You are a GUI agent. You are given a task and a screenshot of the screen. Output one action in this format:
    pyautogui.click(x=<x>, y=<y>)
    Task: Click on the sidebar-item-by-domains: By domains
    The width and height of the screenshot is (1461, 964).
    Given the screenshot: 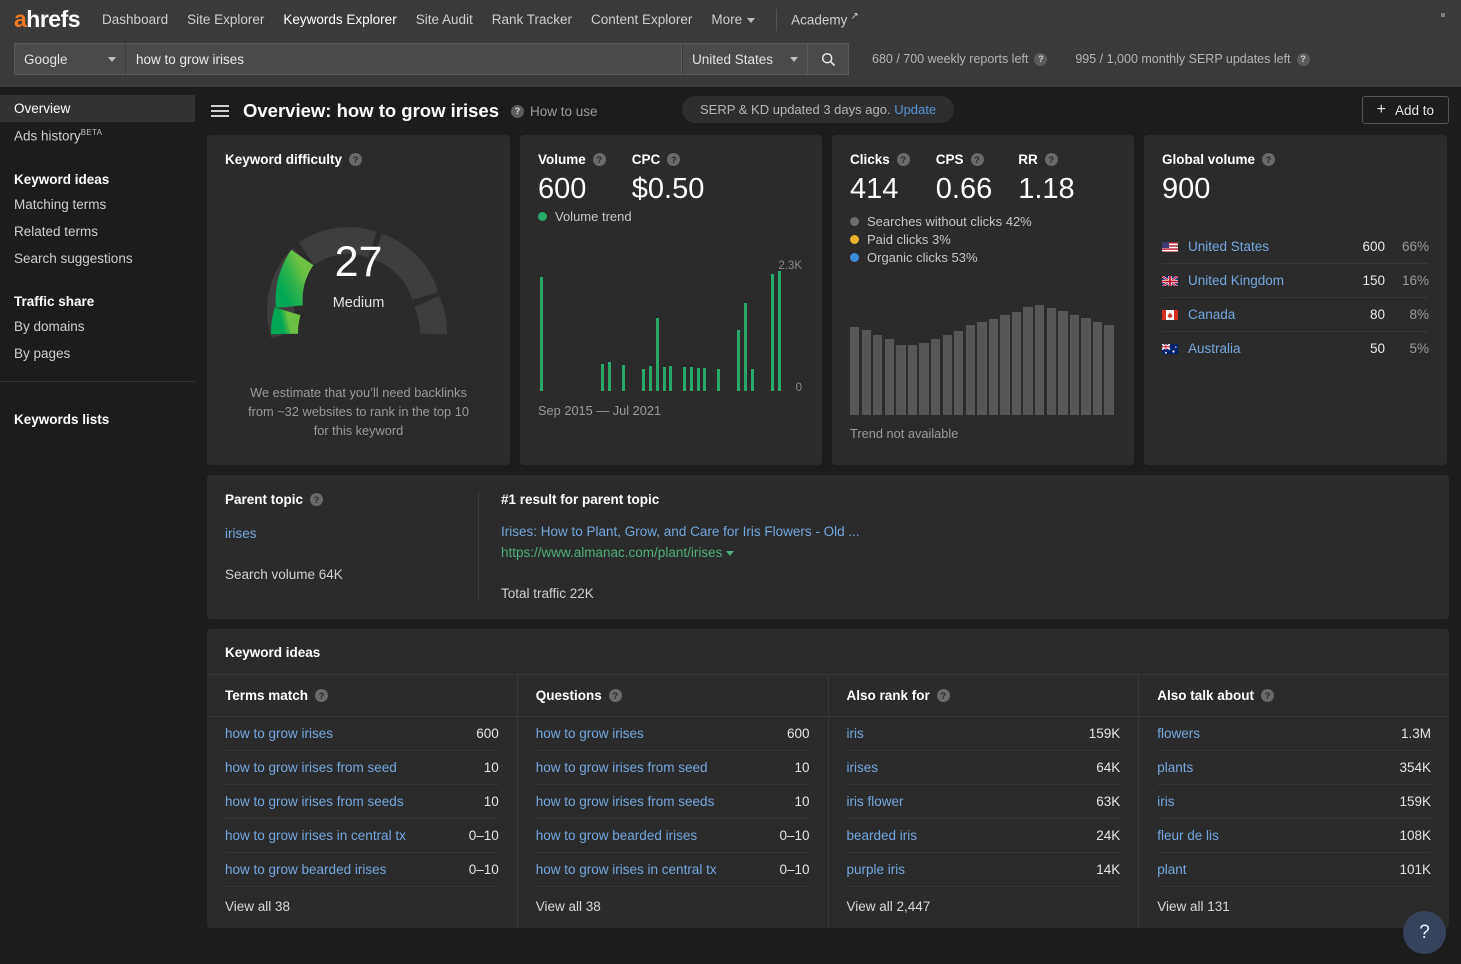 What is the action you would take?
    pyautogui.click(x=97, y=326)
    